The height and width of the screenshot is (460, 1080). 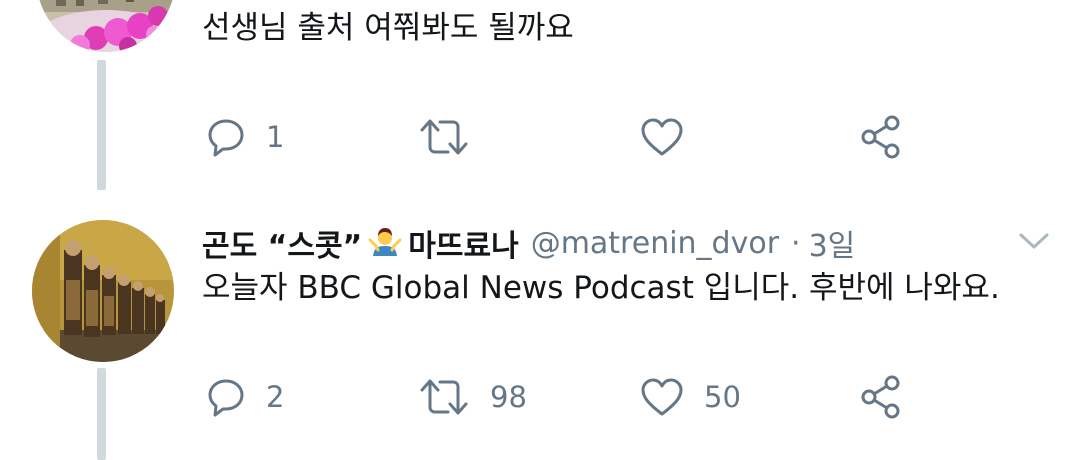 I want to click on user-handle: @matrenin_dvor, so click(x=655, y=243).